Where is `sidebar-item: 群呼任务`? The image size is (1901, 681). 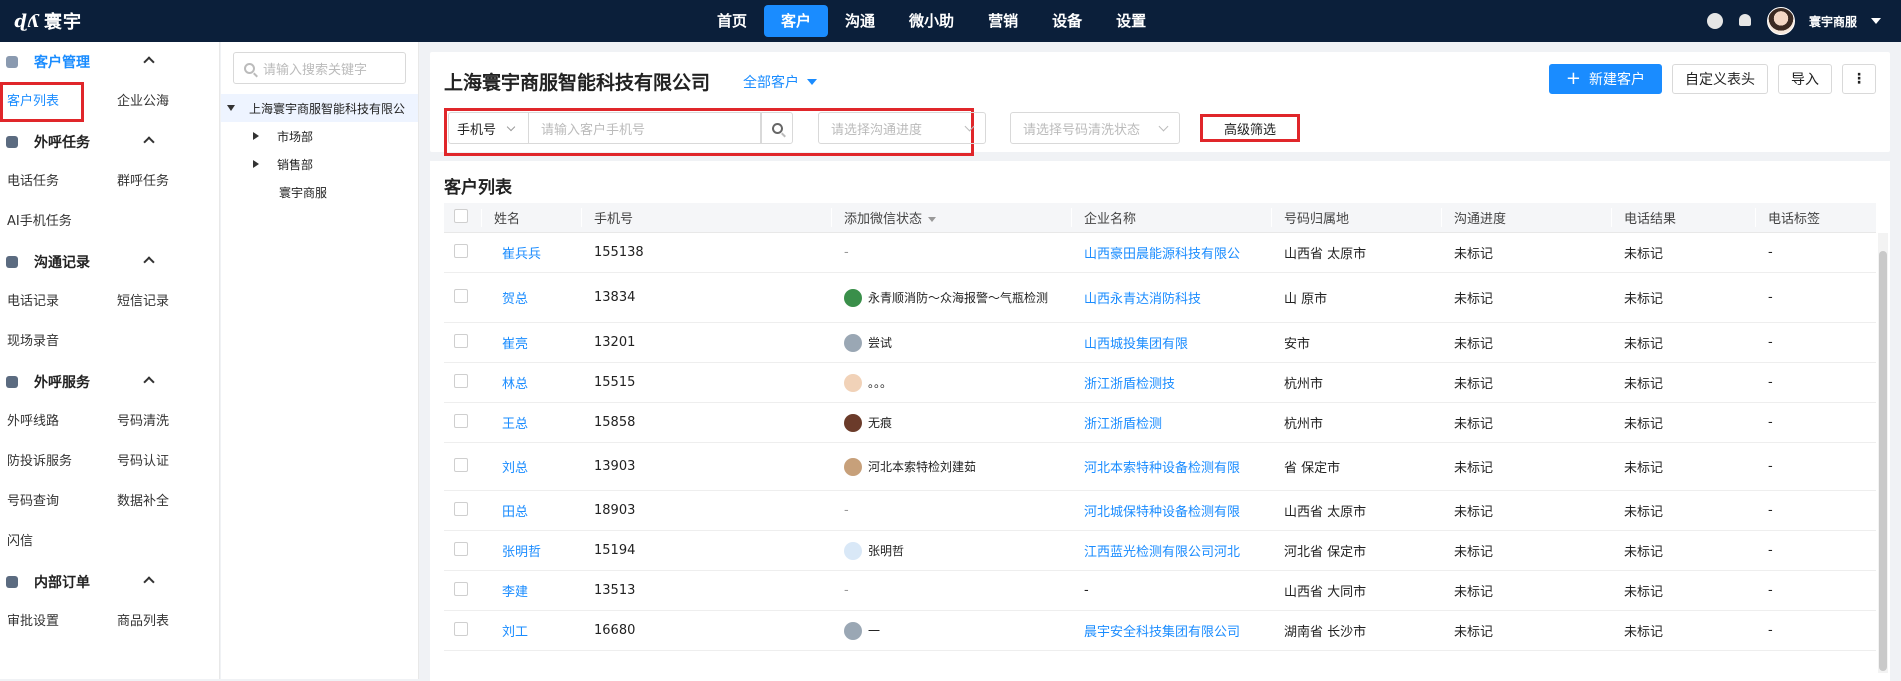 sidebar-item: 群呼任务 is located at coordinates (164, 182).